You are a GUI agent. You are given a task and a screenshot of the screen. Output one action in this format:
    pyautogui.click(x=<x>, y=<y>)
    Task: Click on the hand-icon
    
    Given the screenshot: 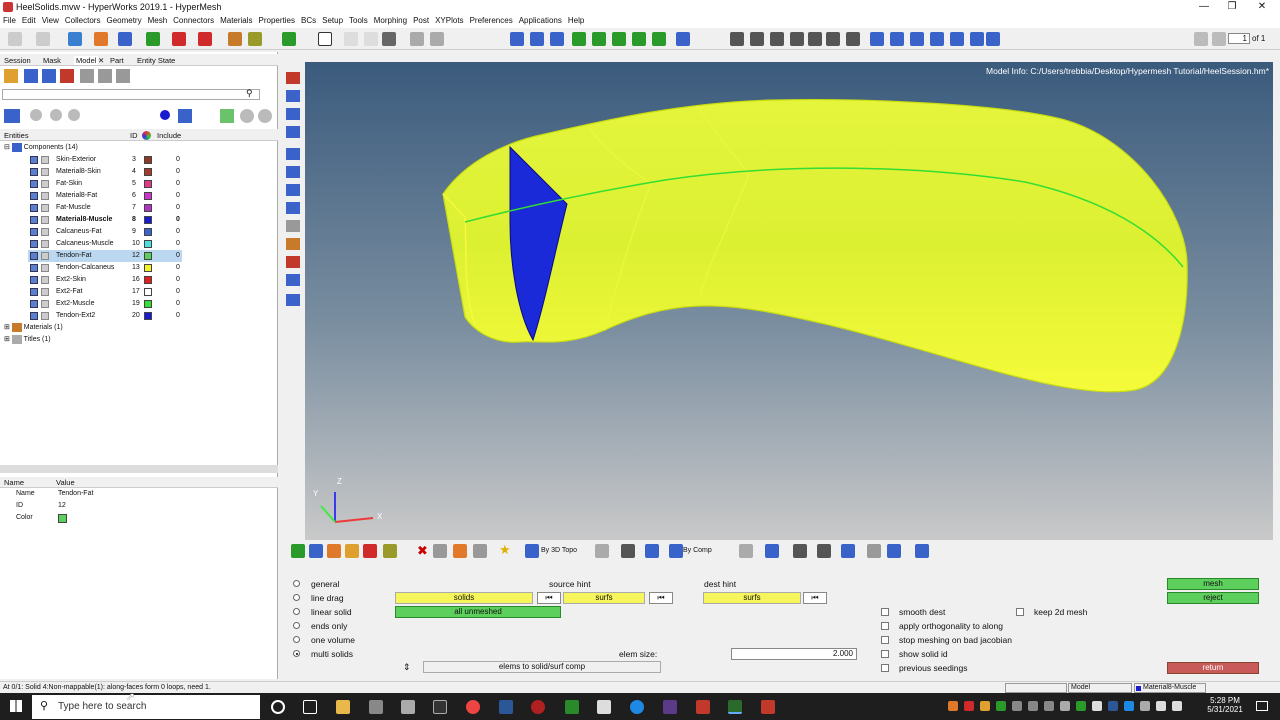 What is the action you would take?
    pyautogui.click(x=797, y=39)
    